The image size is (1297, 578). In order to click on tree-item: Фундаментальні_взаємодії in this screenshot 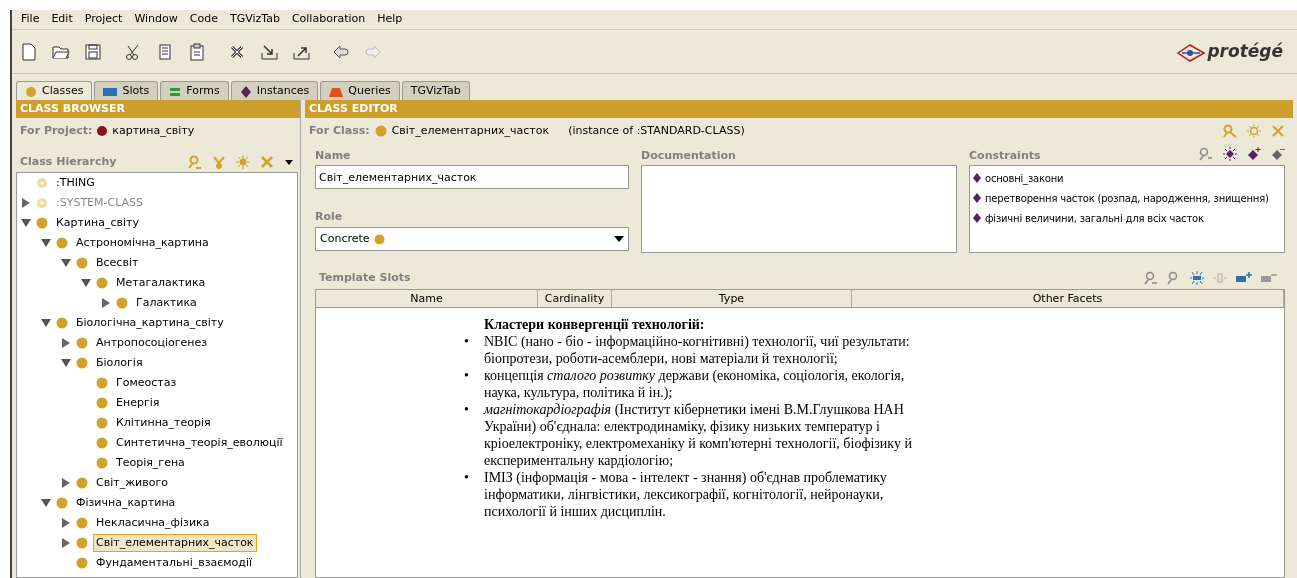, I will do `click(174, 563)`.